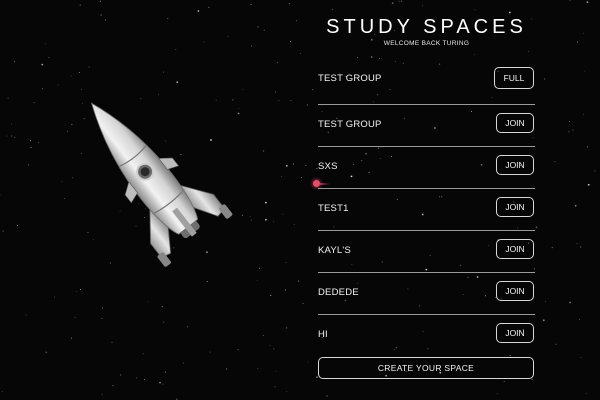  What do you see at coordinates (426, 368) in the screenshot?
I see `create-space-button: CREATE YOUR SPACE` at bounding box center [426, 368].